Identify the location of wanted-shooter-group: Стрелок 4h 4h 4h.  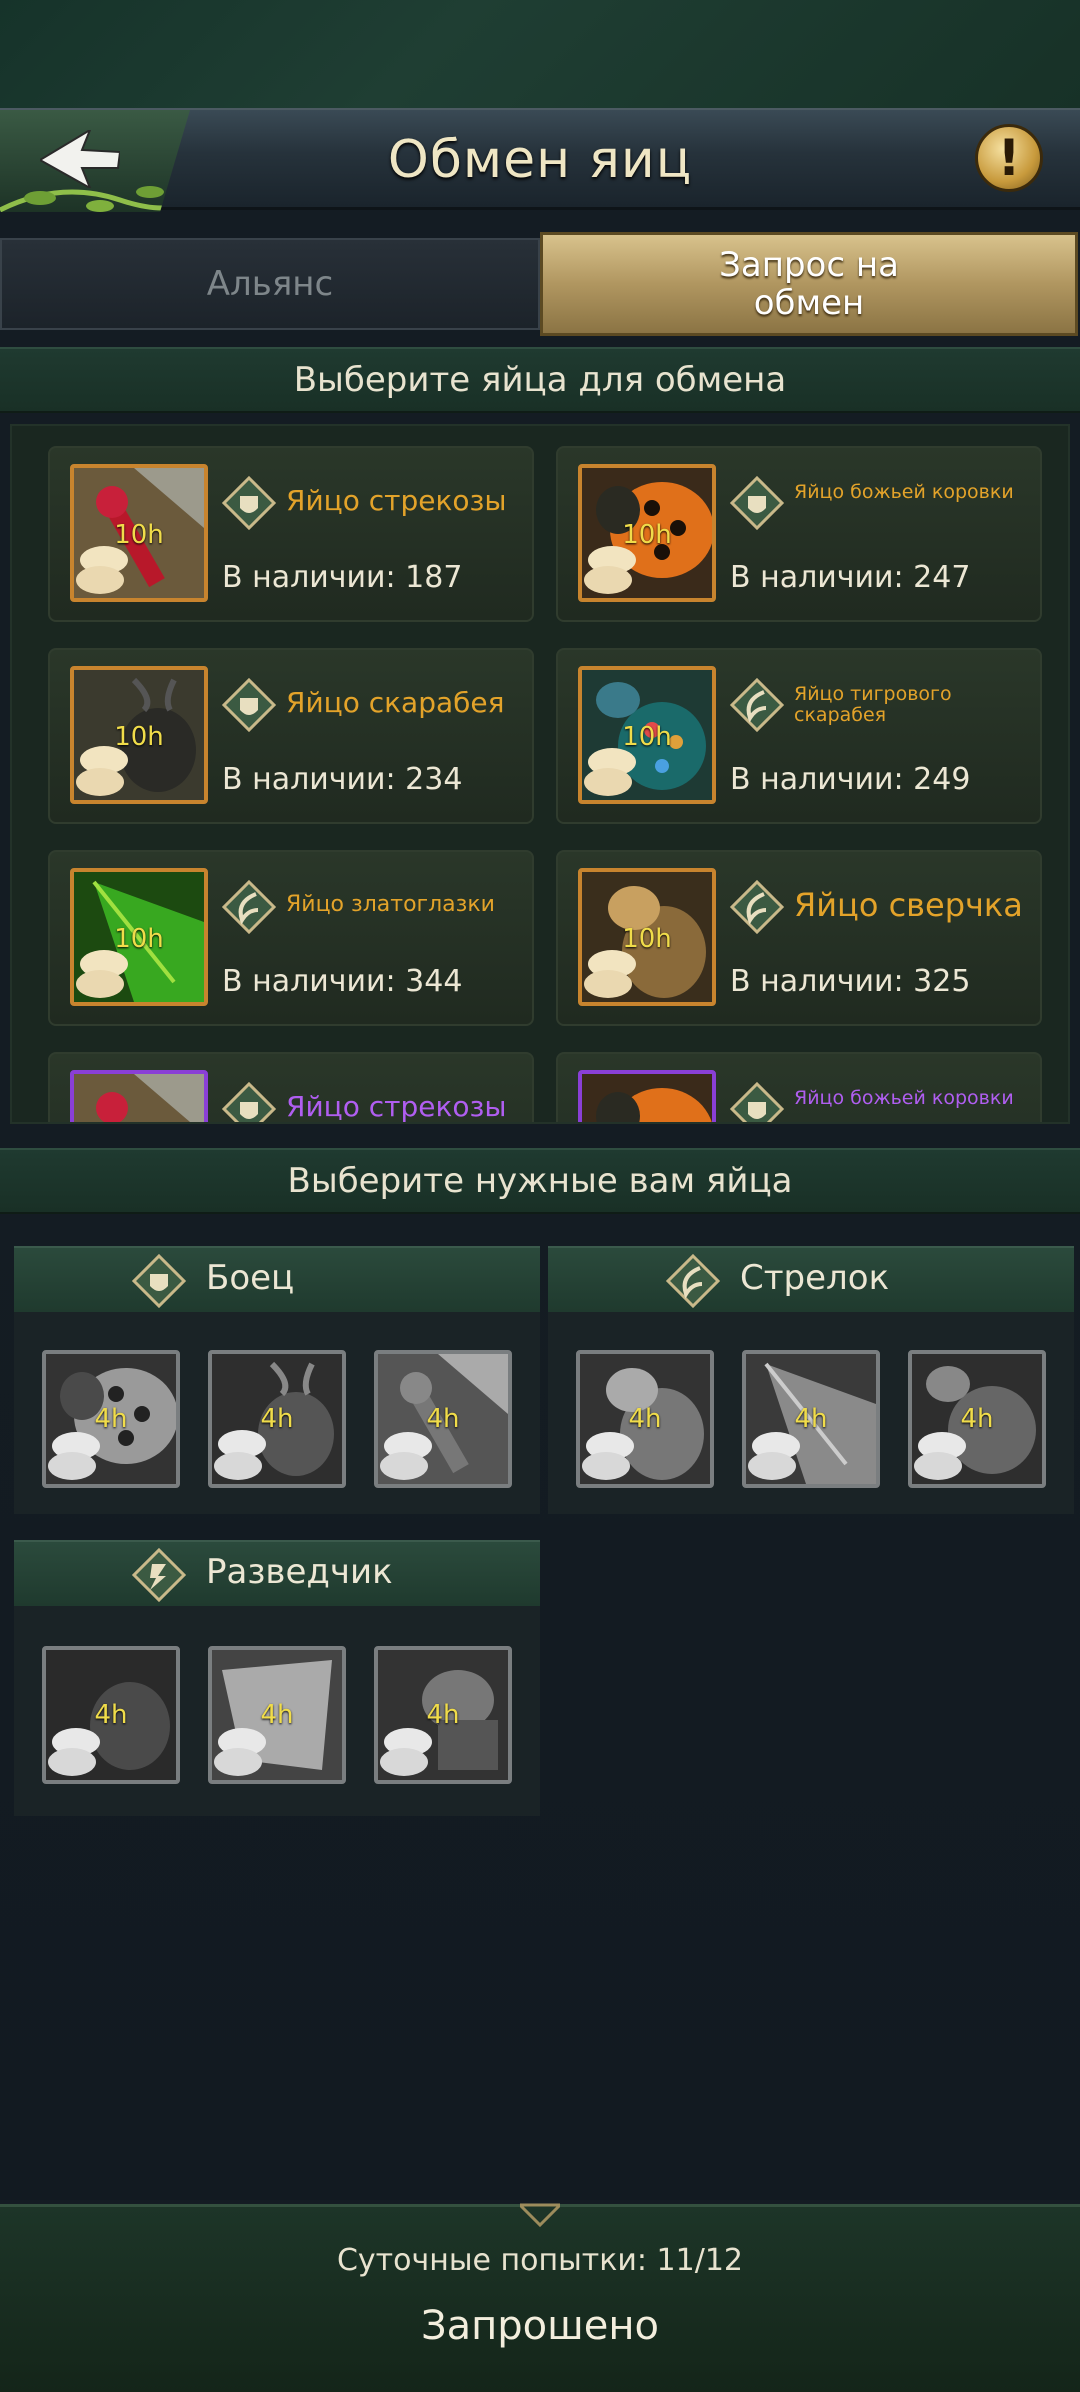
(811, 1380).